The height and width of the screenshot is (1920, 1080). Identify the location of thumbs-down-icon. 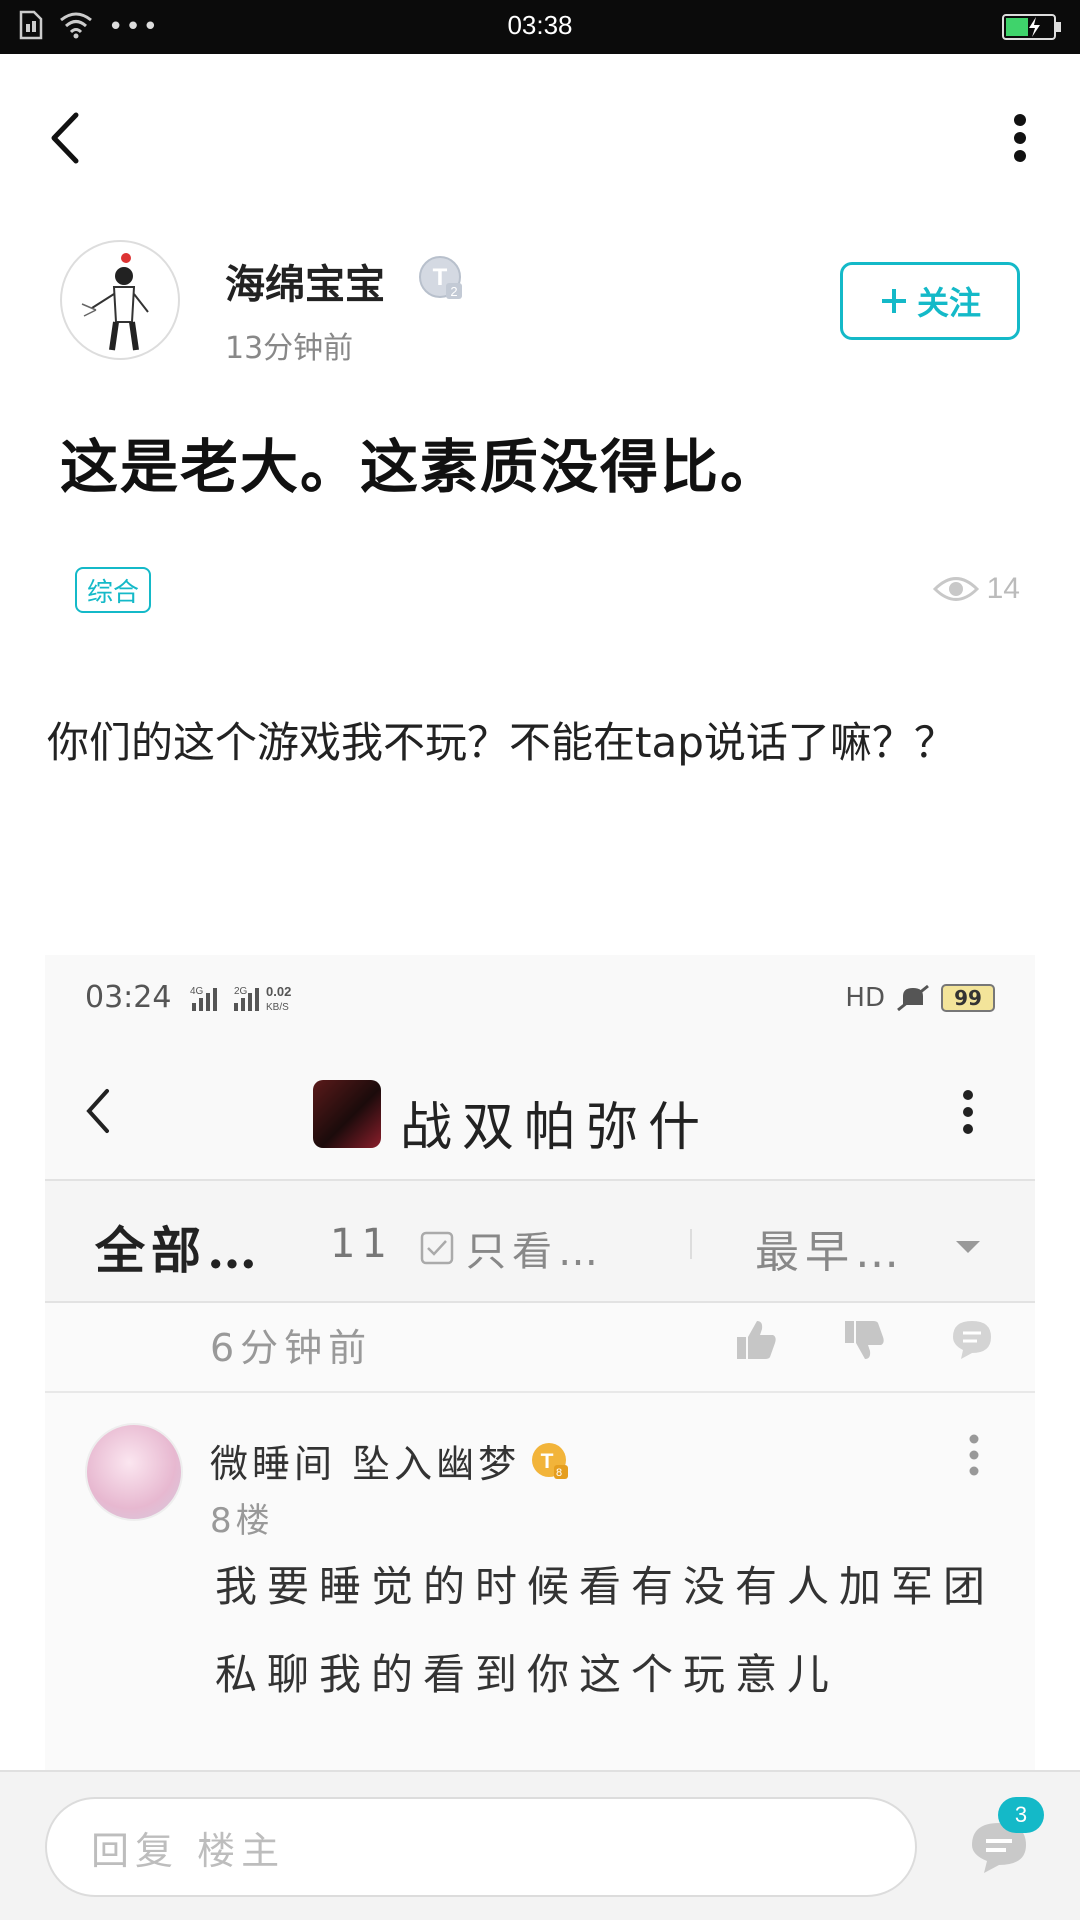
(864, 1340).